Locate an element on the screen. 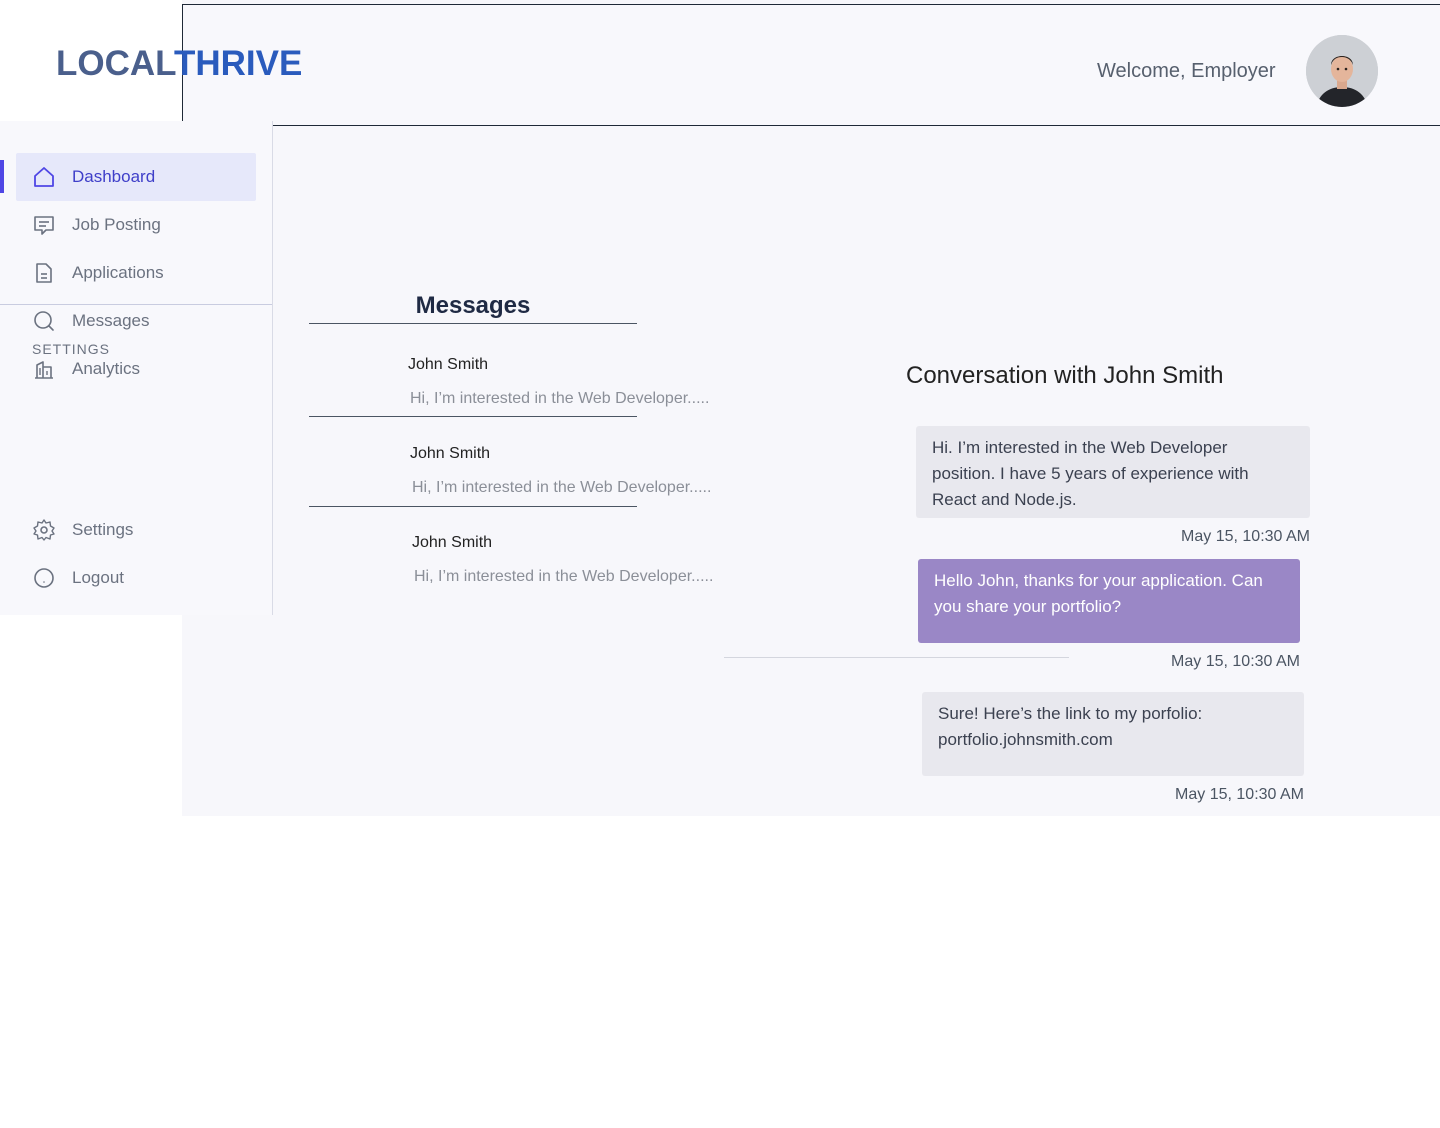 Image resolution: width=1440 pixels, height=1128 pixels. sidebar-item-label: Job Posting is located at coordinates (116, 224).